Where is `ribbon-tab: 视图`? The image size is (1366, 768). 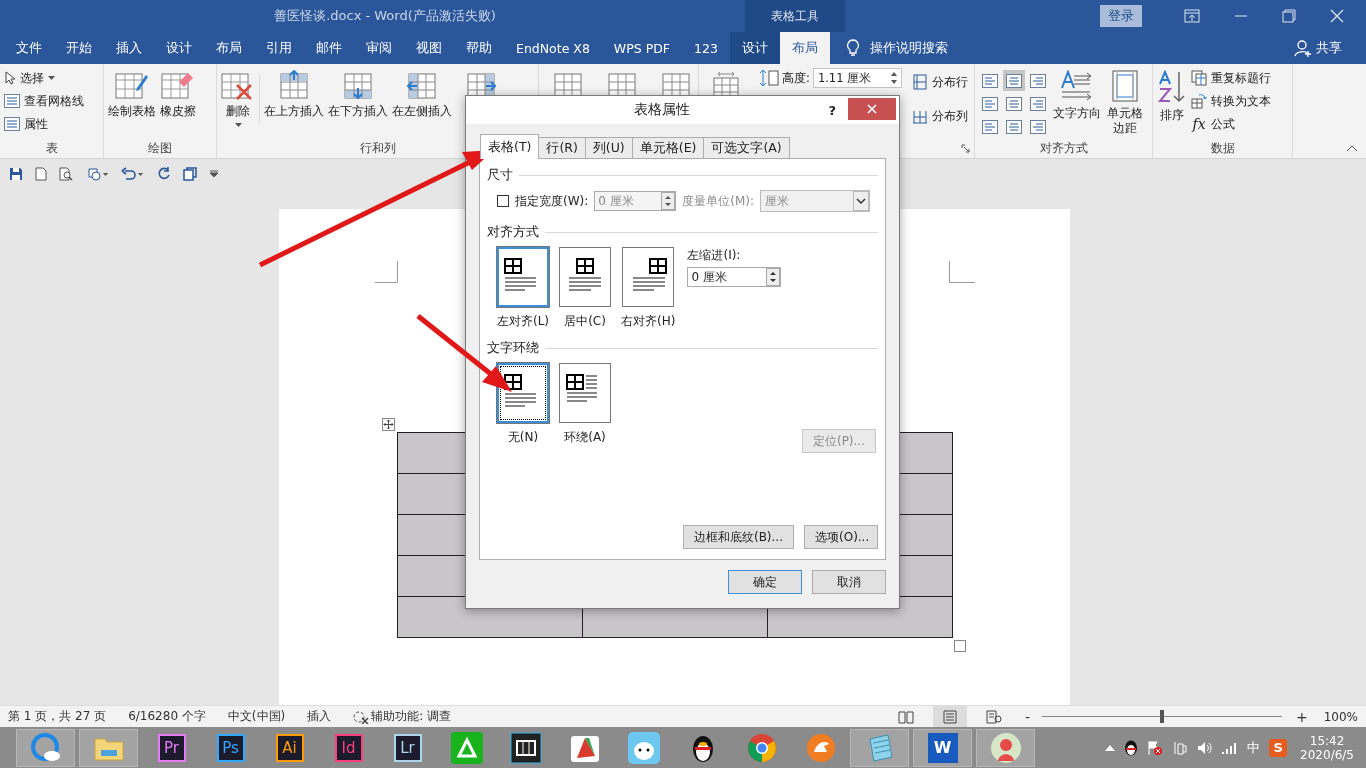 ribbon-tab: 视图 is located at coordinates (429, 48).